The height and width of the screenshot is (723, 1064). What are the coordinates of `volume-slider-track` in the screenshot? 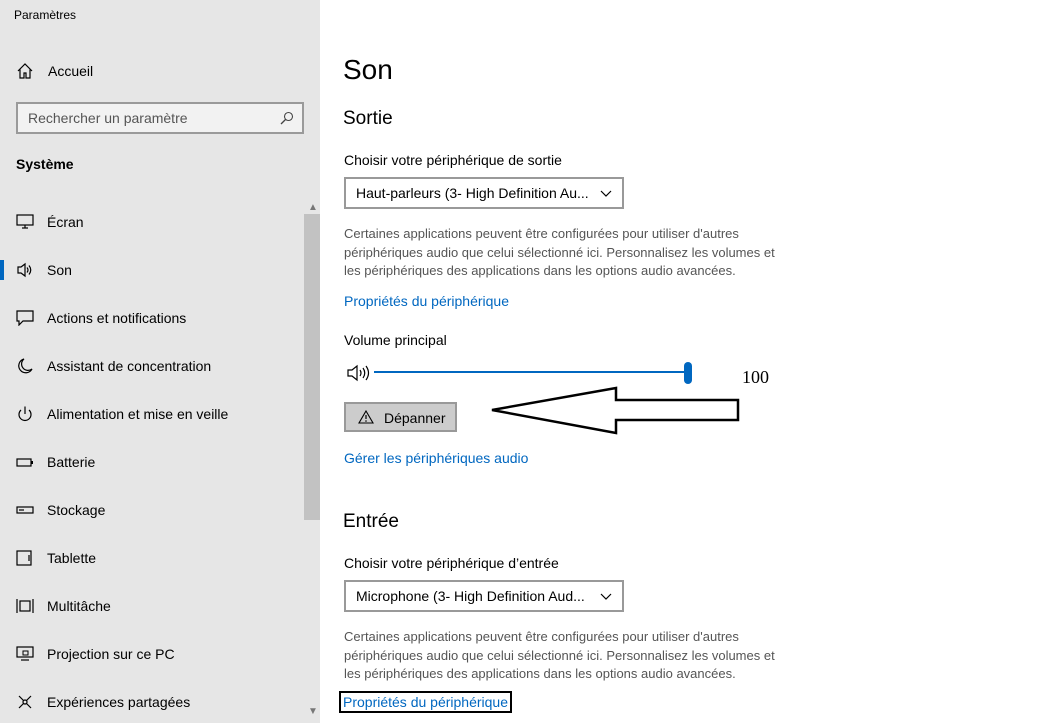 It's located at (531, 372).